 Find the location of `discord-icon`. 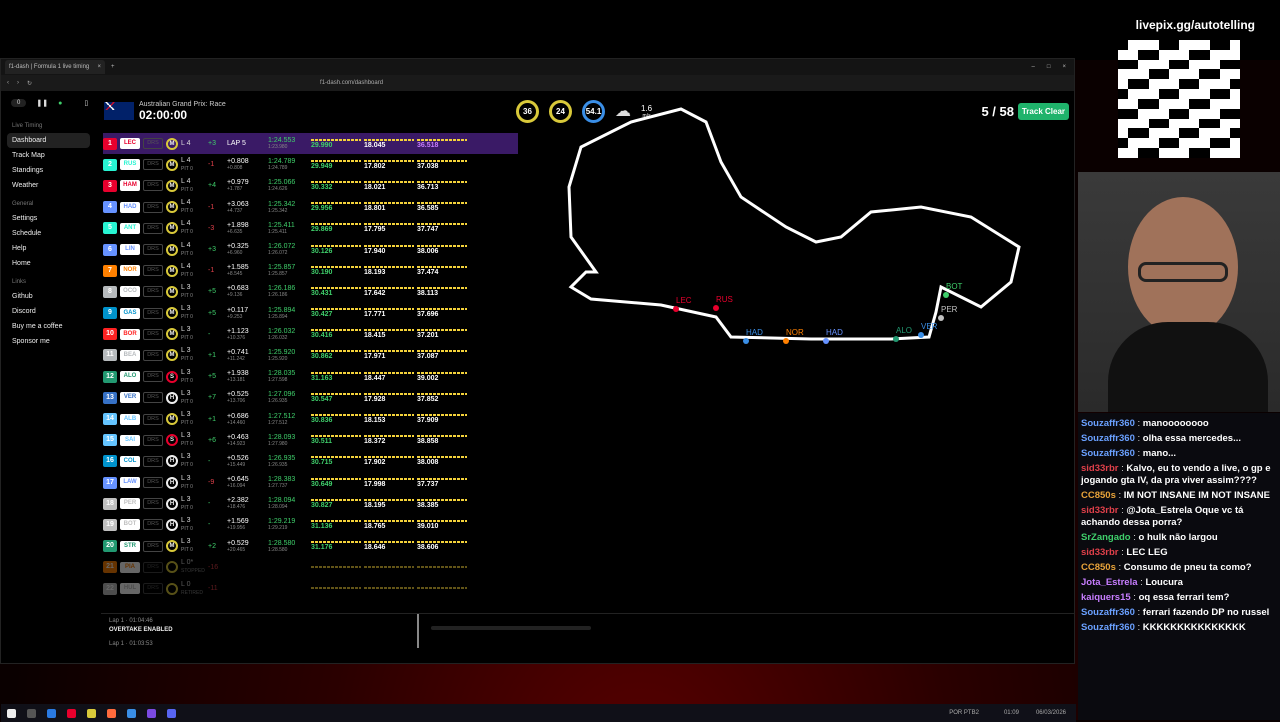

discord-icon is located at coordinates (171, 713).